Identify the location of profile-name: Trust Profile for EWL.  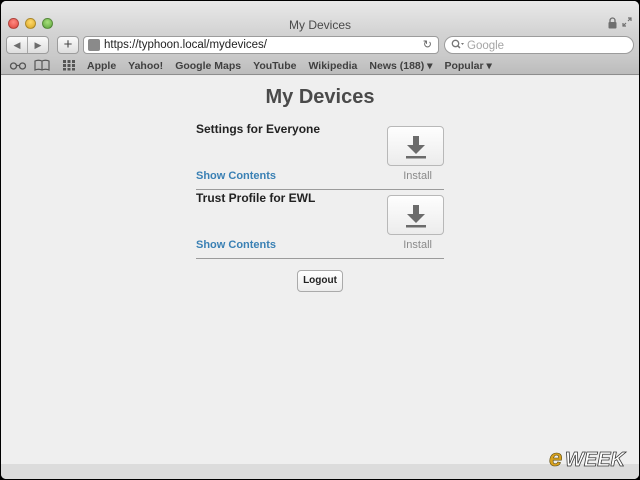
(256, 198).